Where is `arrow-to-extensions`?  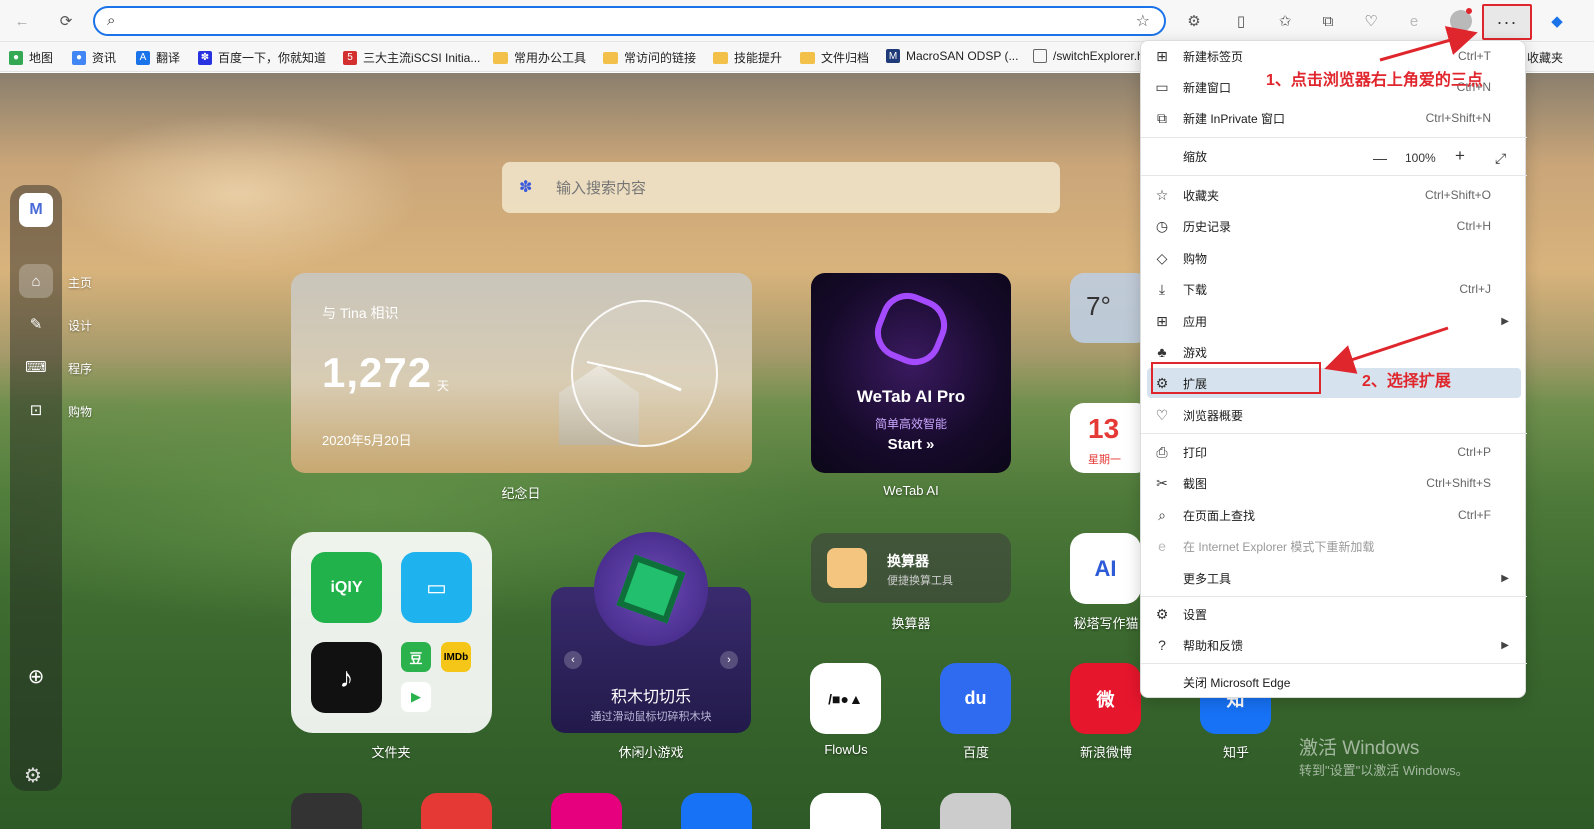 arrow-to-extensions is located at coordinates (1386, 350).